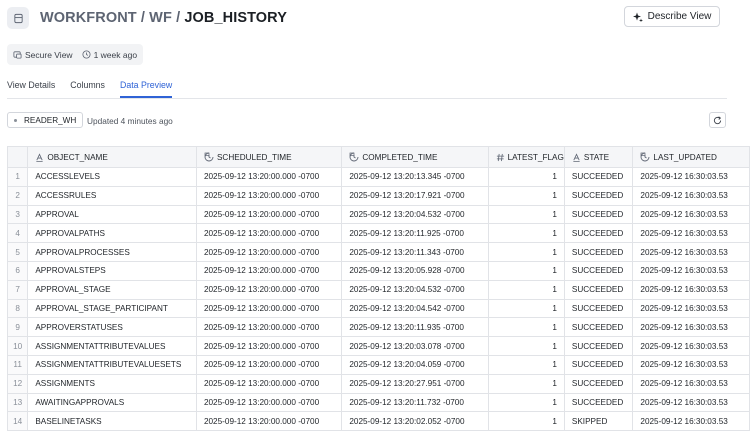 This screenshot has width=750, height=431. Describe the element at coordinates (112, 346) in the screenshot. I see `object-name-cell: ASSIGNMENTATTRIBUTEVALUES` at that location.